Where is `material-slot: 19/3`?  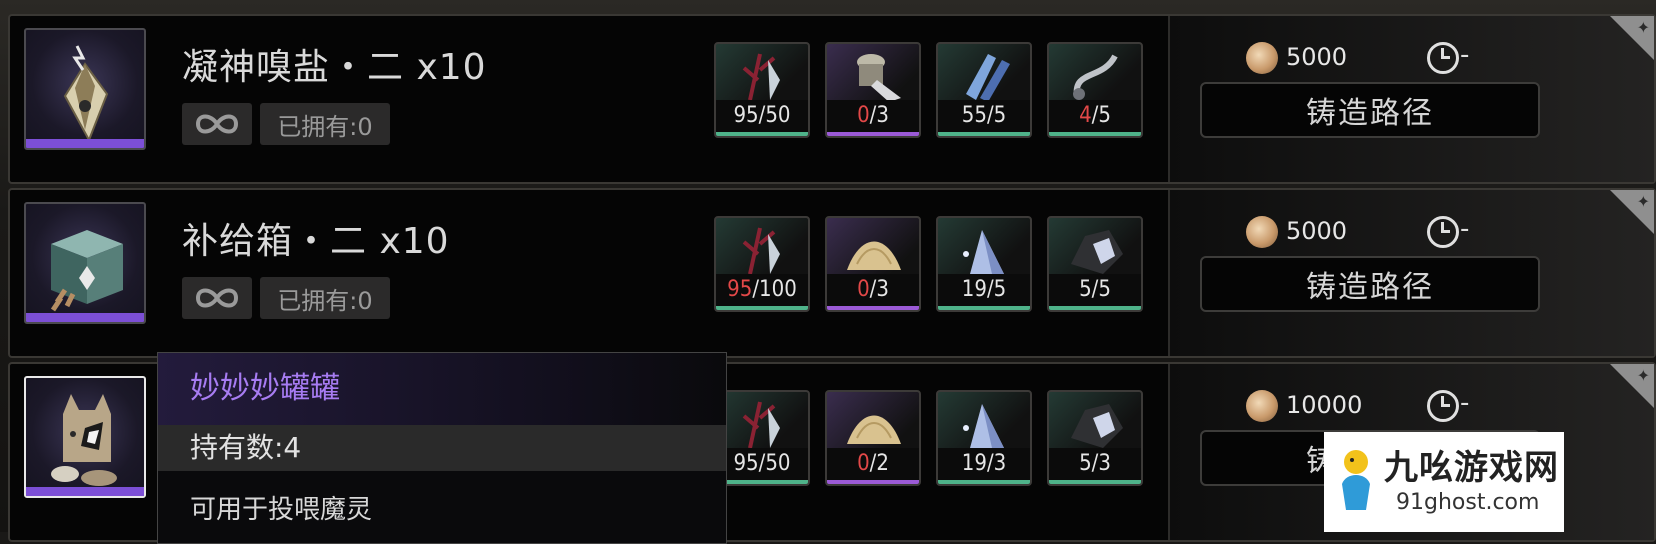 material-slot: 19/3 is located at coordinates (984, 438).